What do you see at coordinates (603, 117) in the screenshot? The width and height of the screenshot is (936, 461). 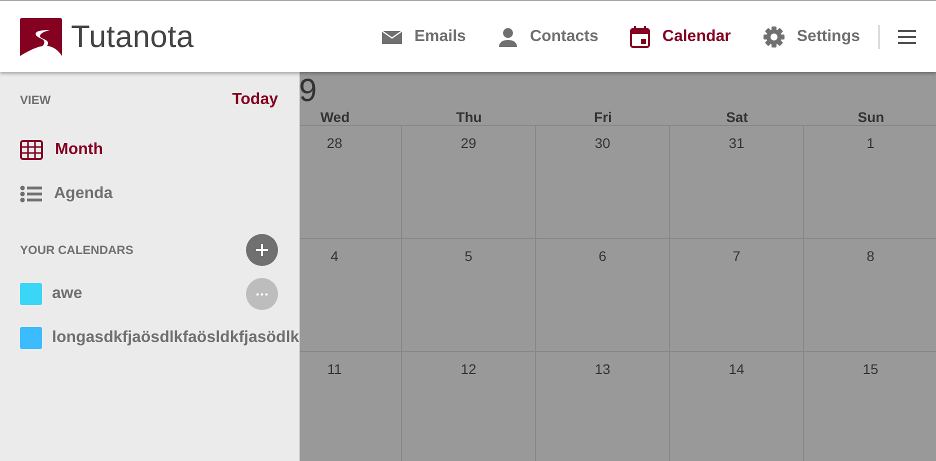 I see `weekday-label: Fri` at bounding box center [603, 117].